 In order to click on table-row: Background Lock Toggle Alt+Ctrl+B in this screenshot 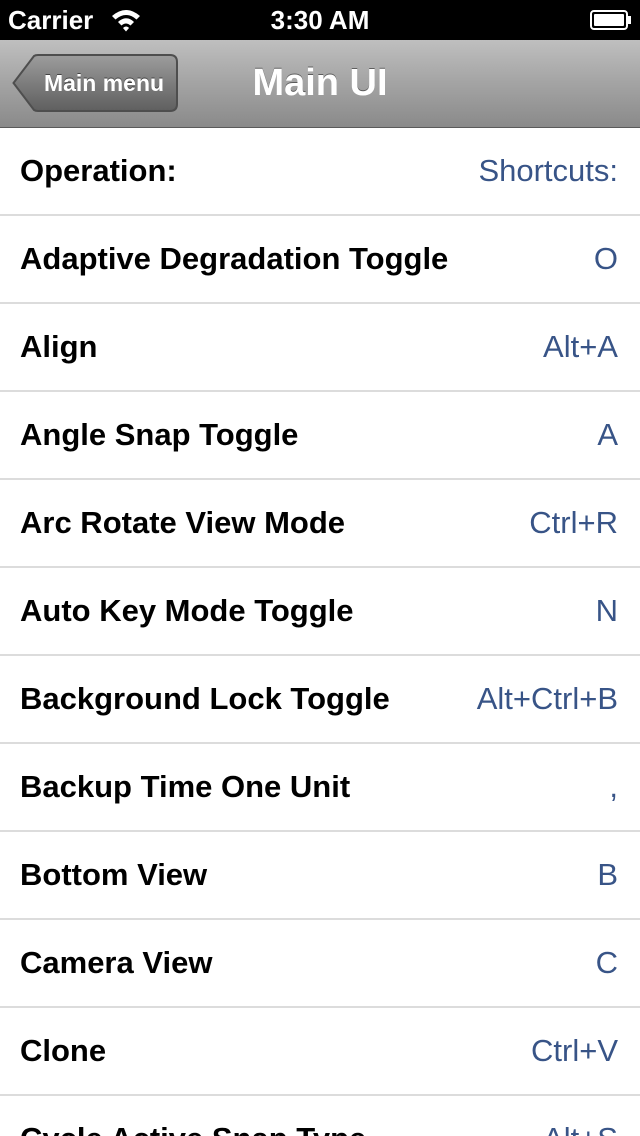, I will do `click(320, 700)`.